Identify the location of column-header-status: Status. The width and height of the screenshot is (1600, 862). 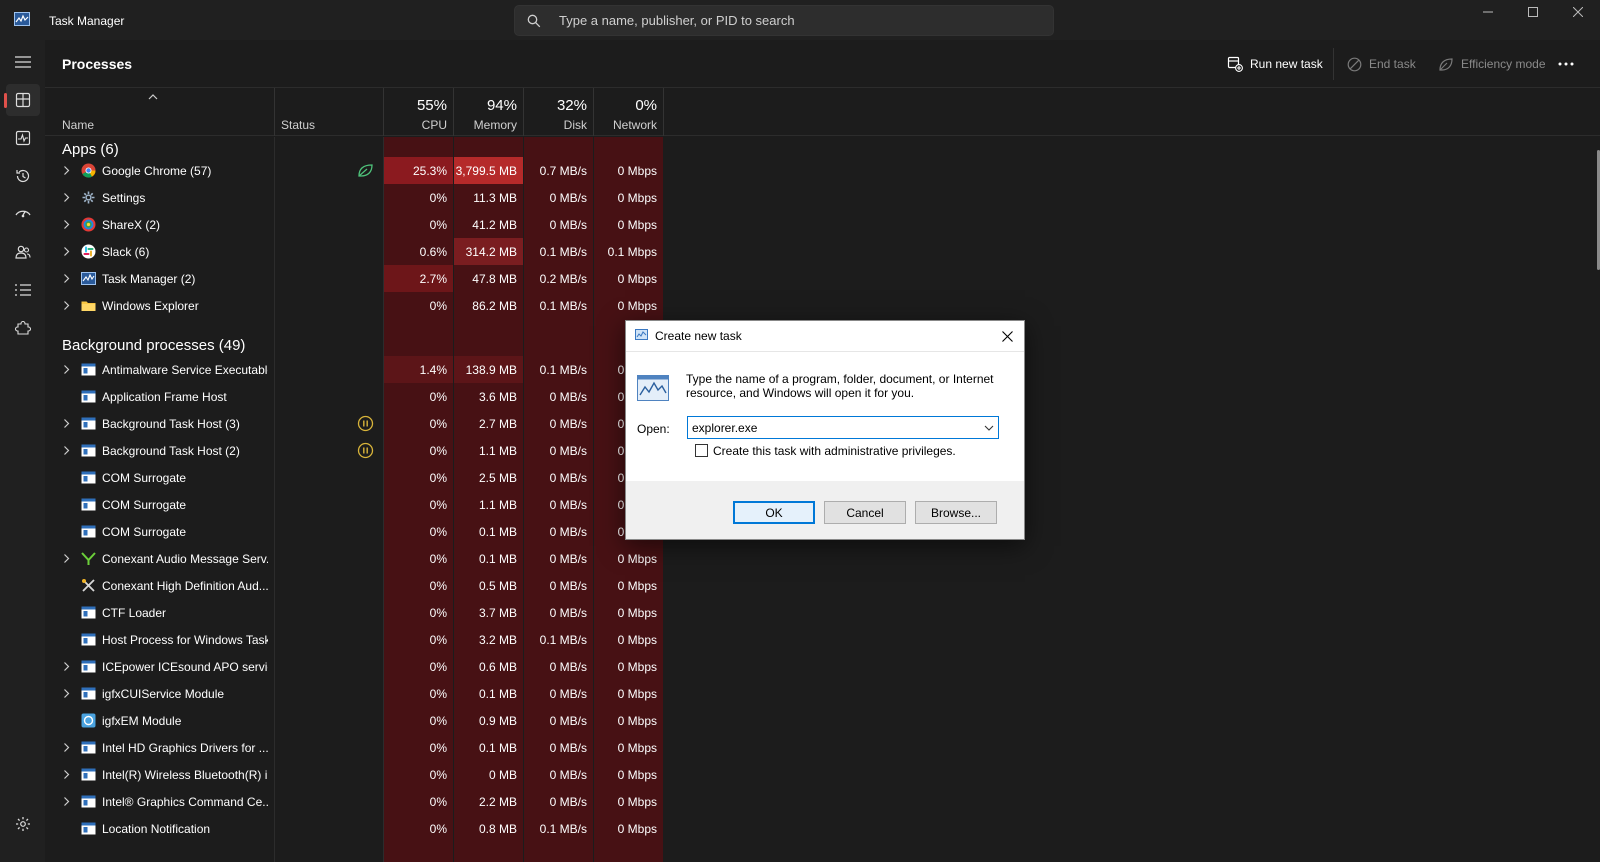
(329, 112).